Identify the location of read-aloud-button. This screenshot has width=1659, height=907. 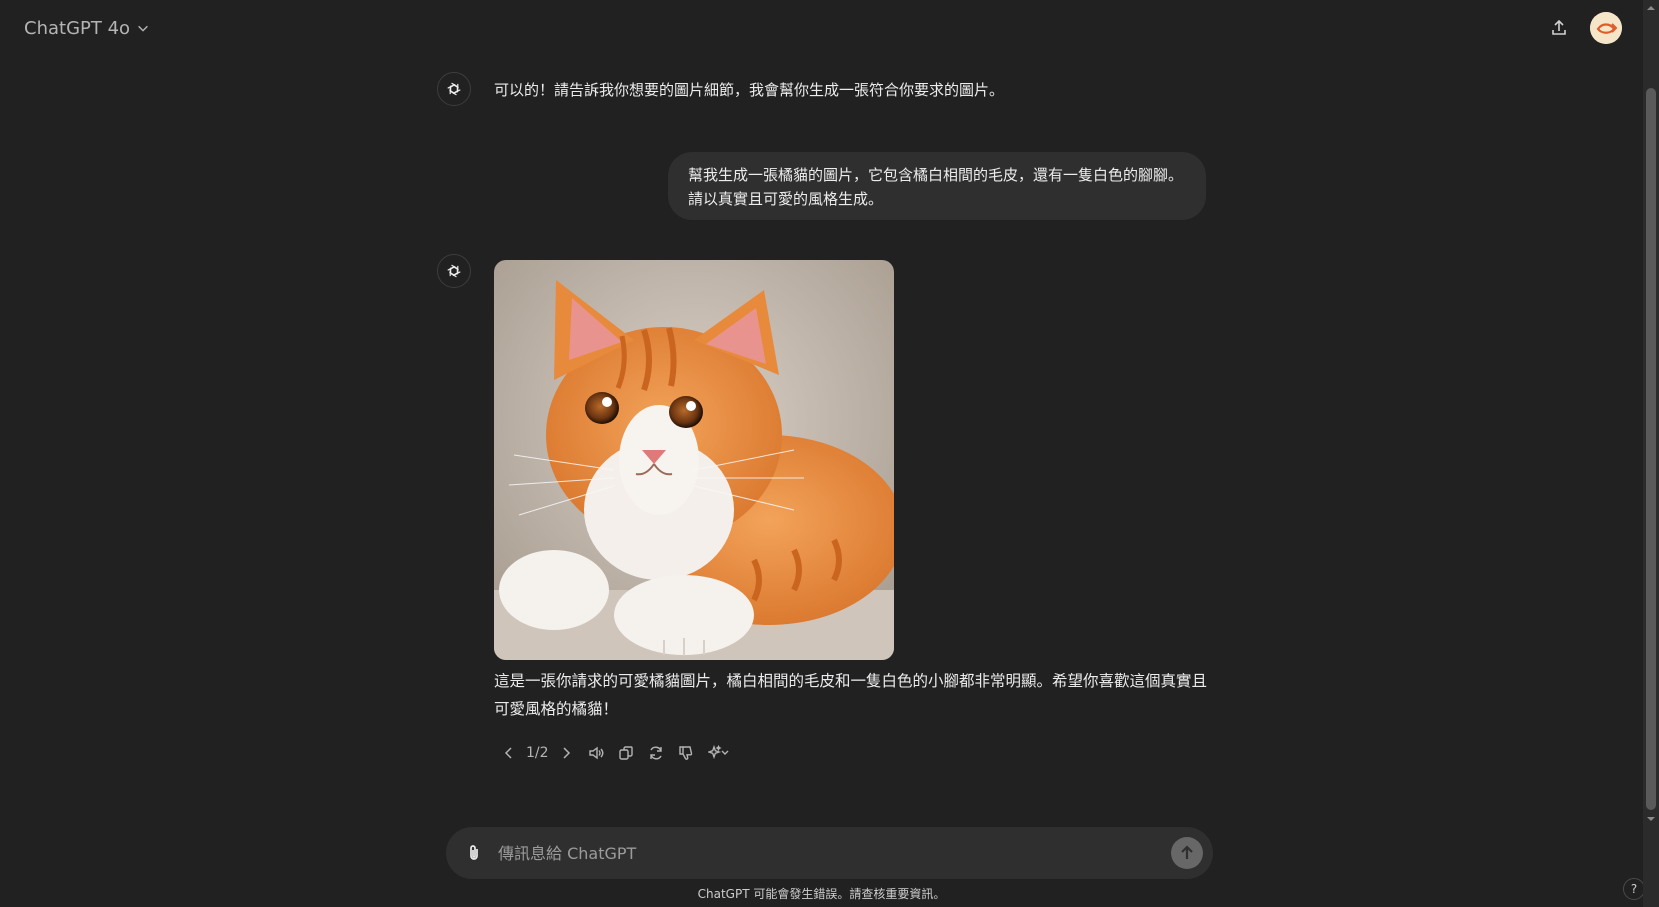
(596, 753).